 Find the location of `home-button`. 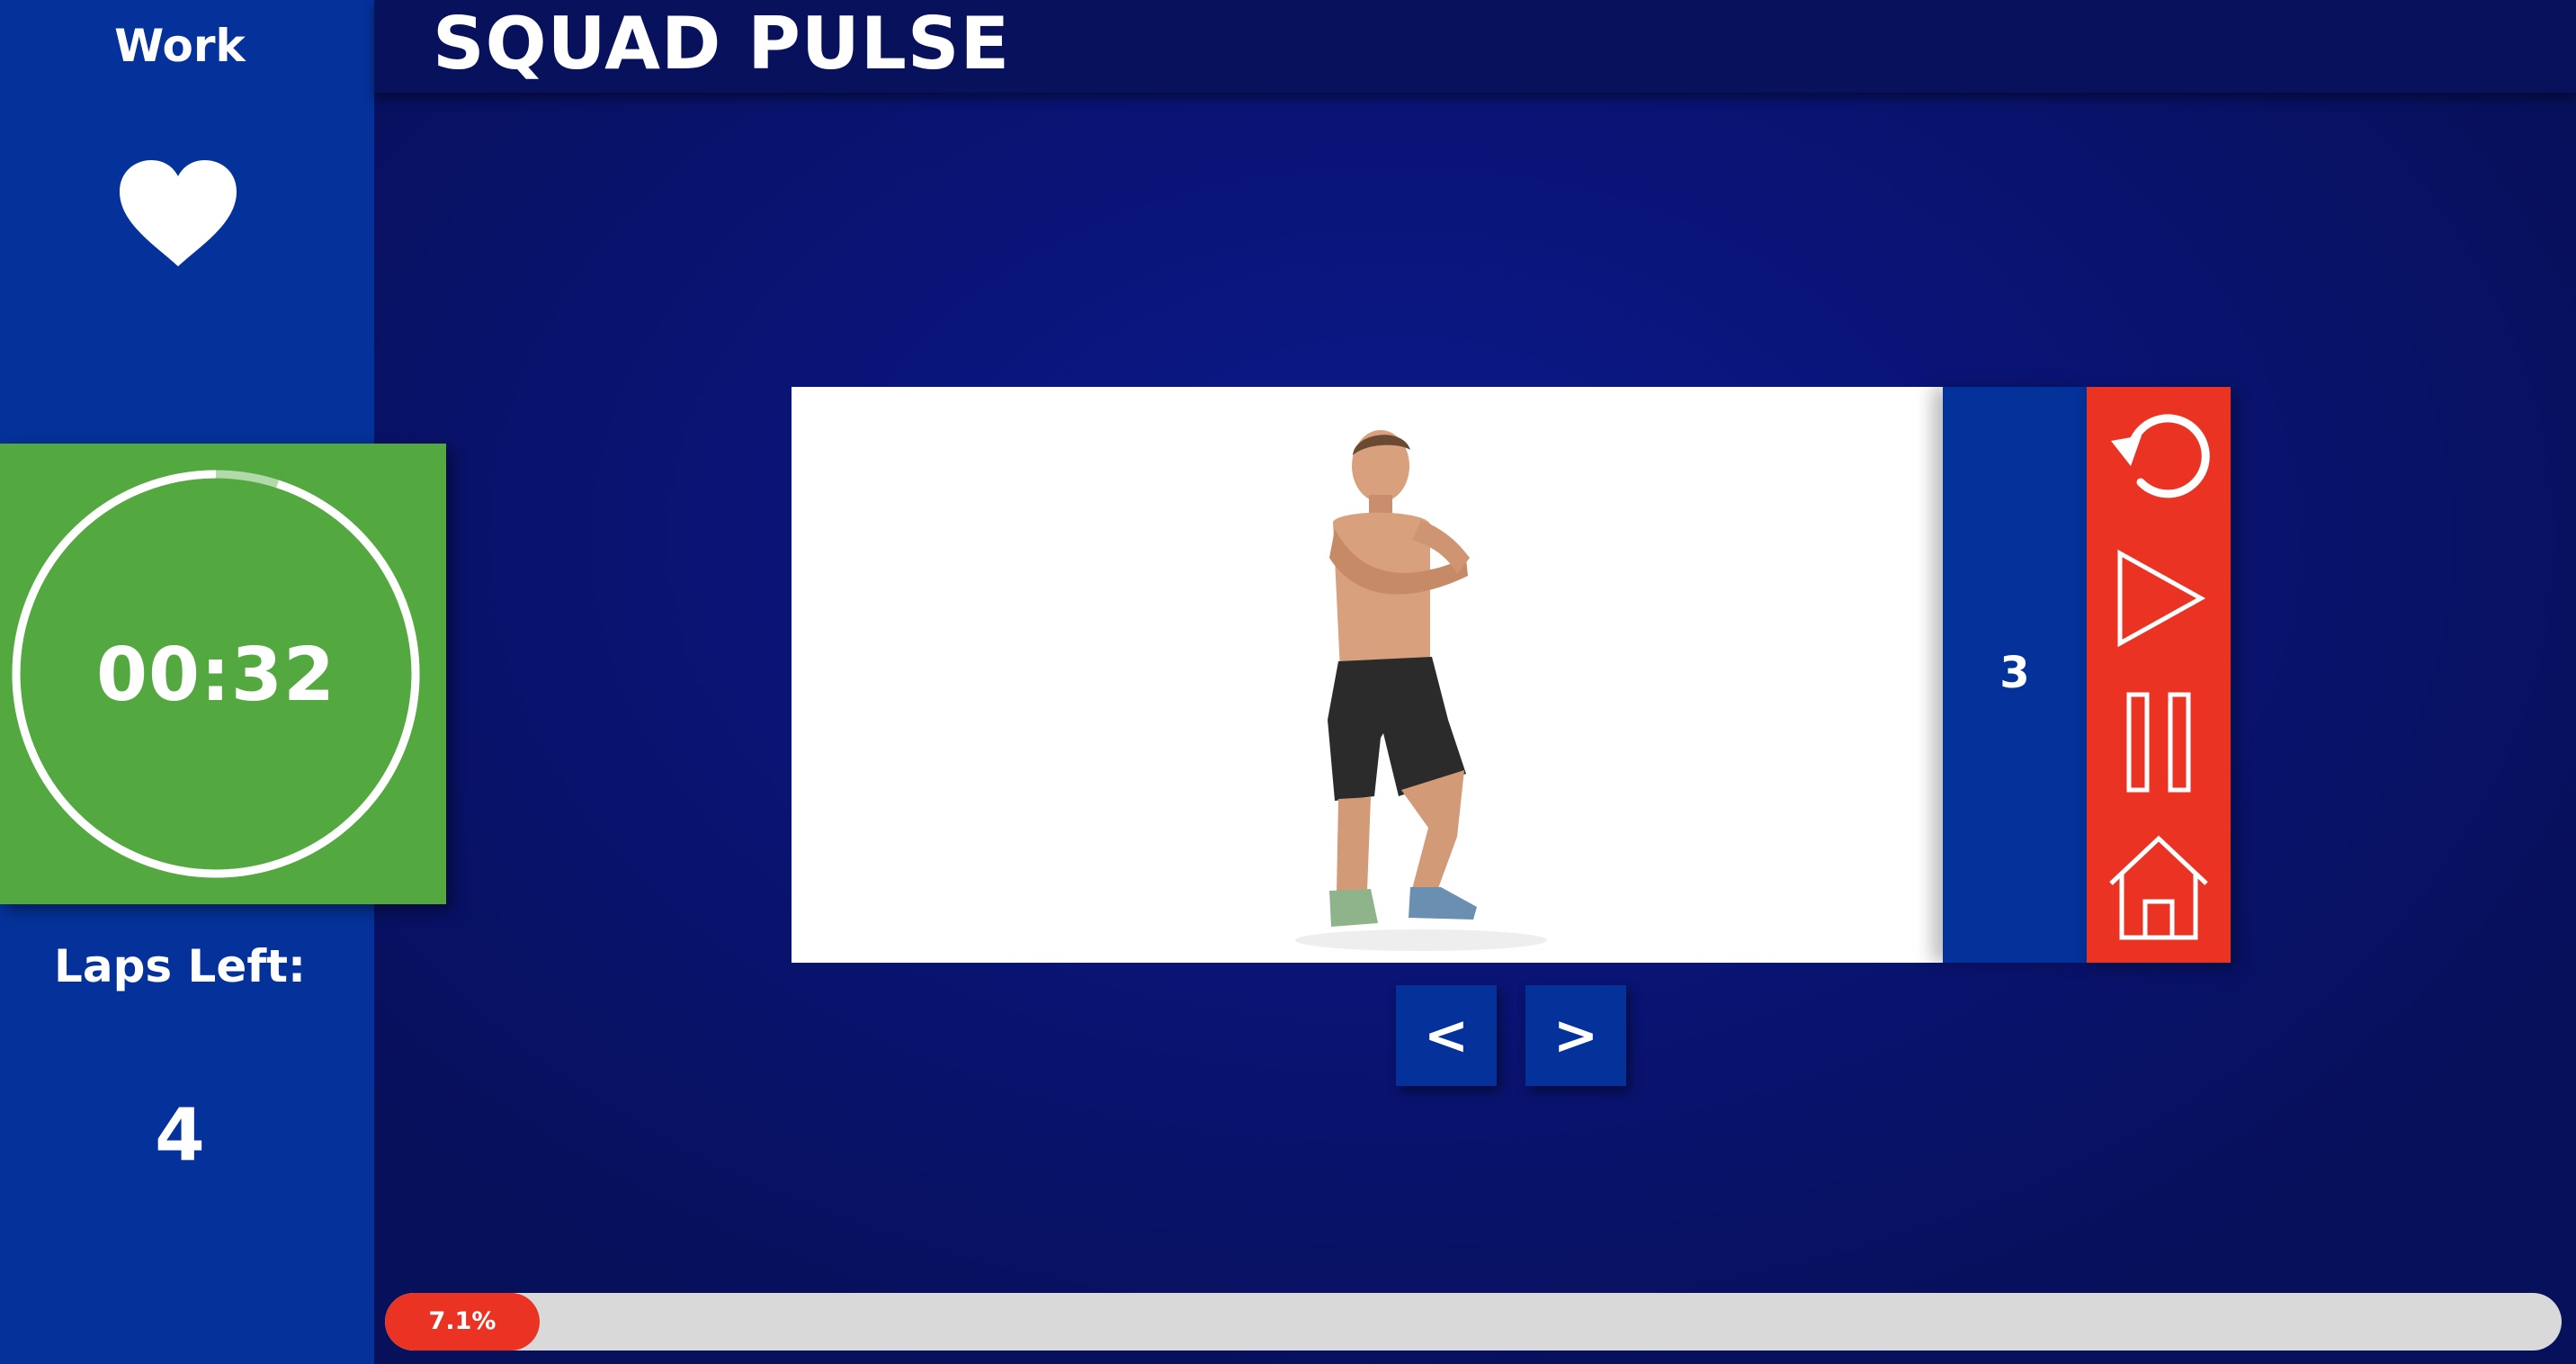

home-button is located at coordinates (2158, 886).